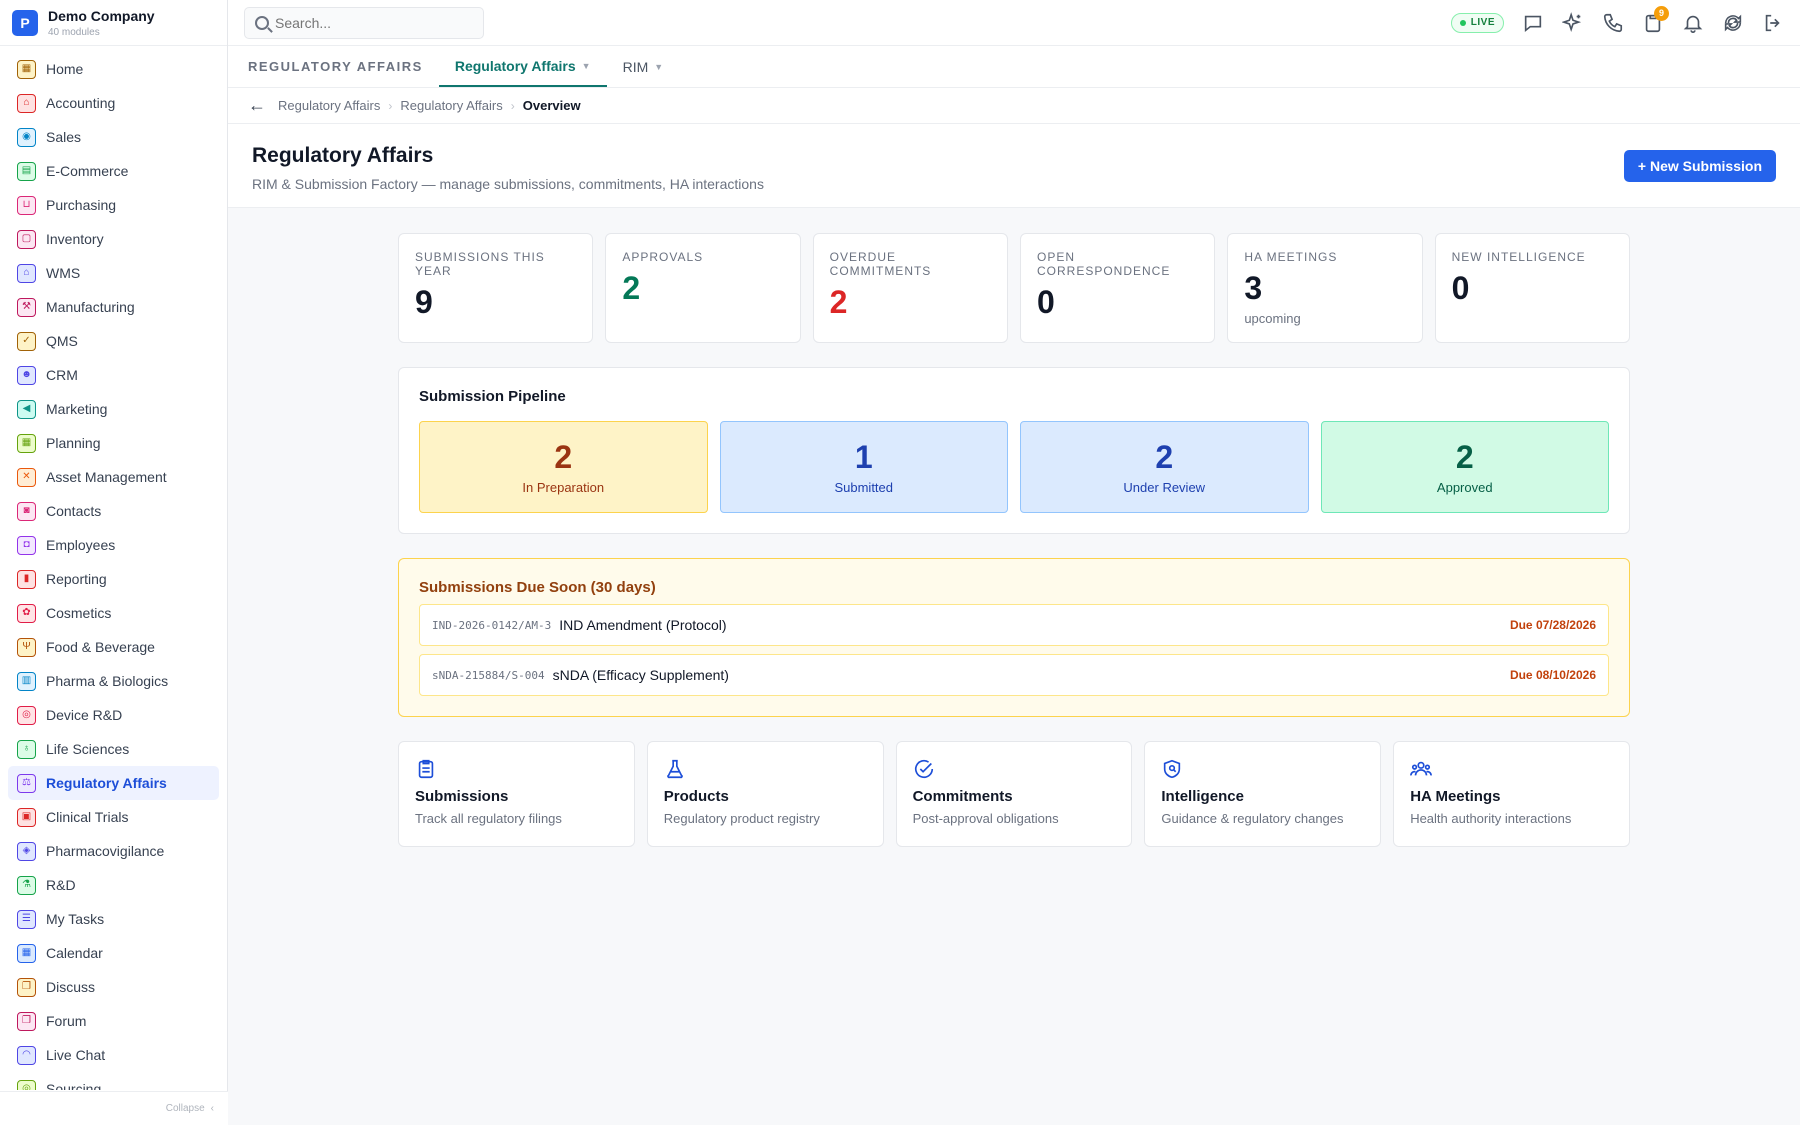  Describe the element at coordinates (1532, 288) in the screenshot. I see `stat-card: New intelligence 0` at that location.